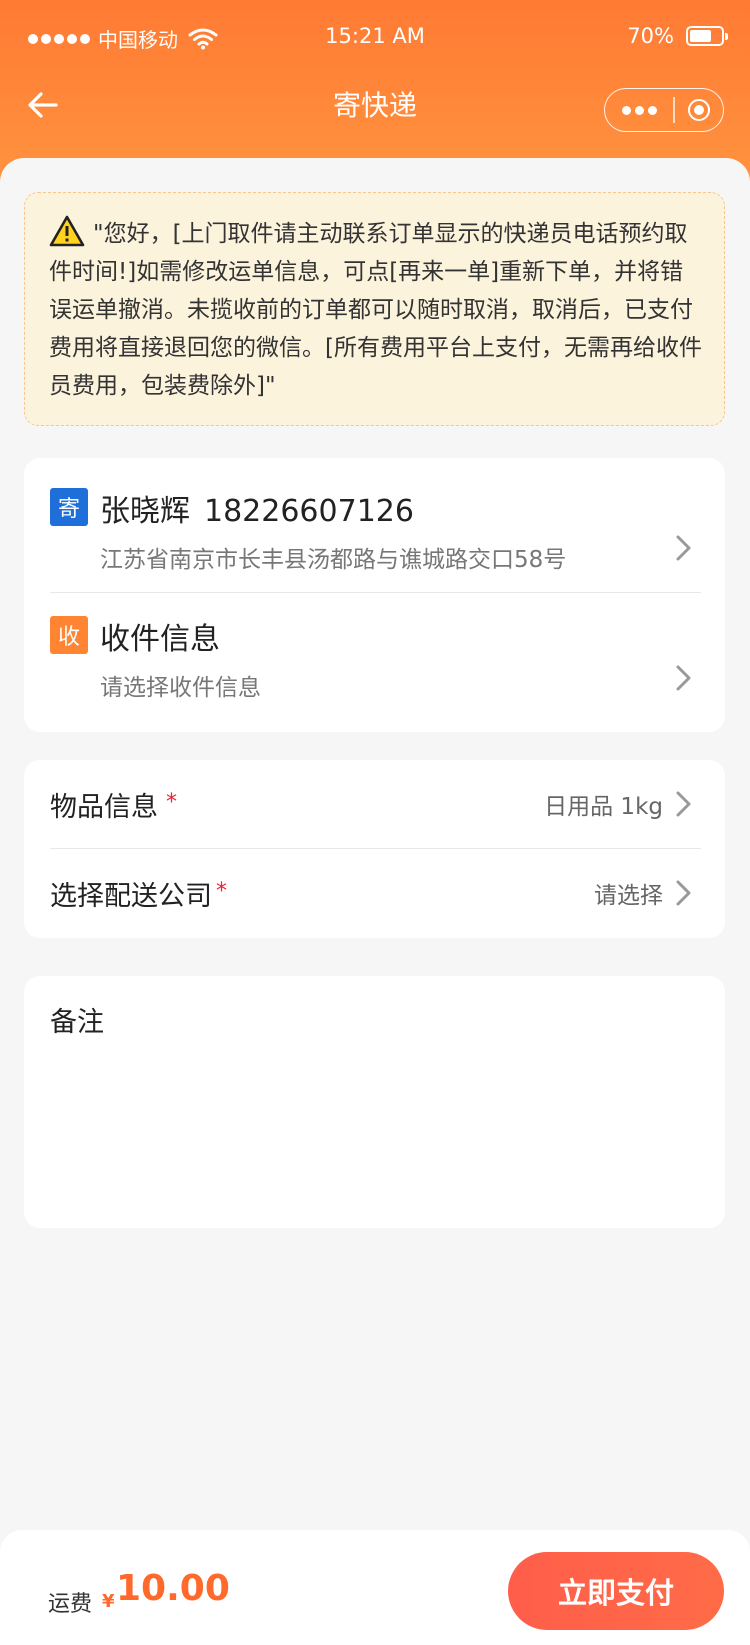  What do you see at coordinates (70, 1604) in the screenshot?
I see `fee-label: 运费` at bounding box center [70, 1604].